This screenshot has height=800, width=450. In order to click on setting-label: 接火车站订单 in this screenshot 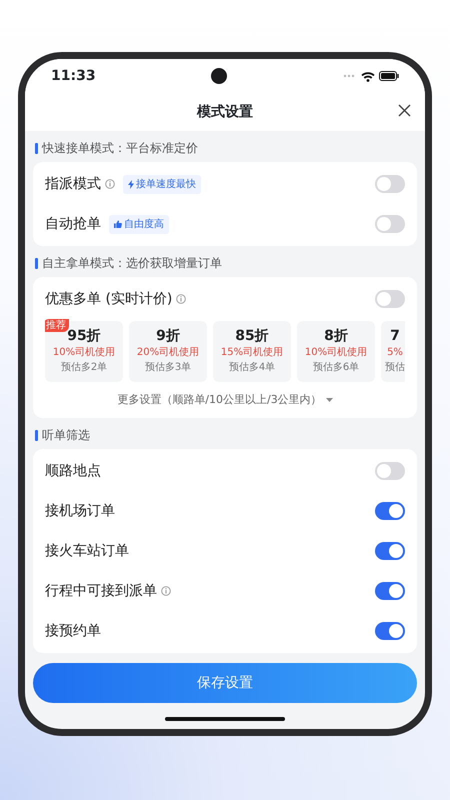, I will do `click(87, 551)`.